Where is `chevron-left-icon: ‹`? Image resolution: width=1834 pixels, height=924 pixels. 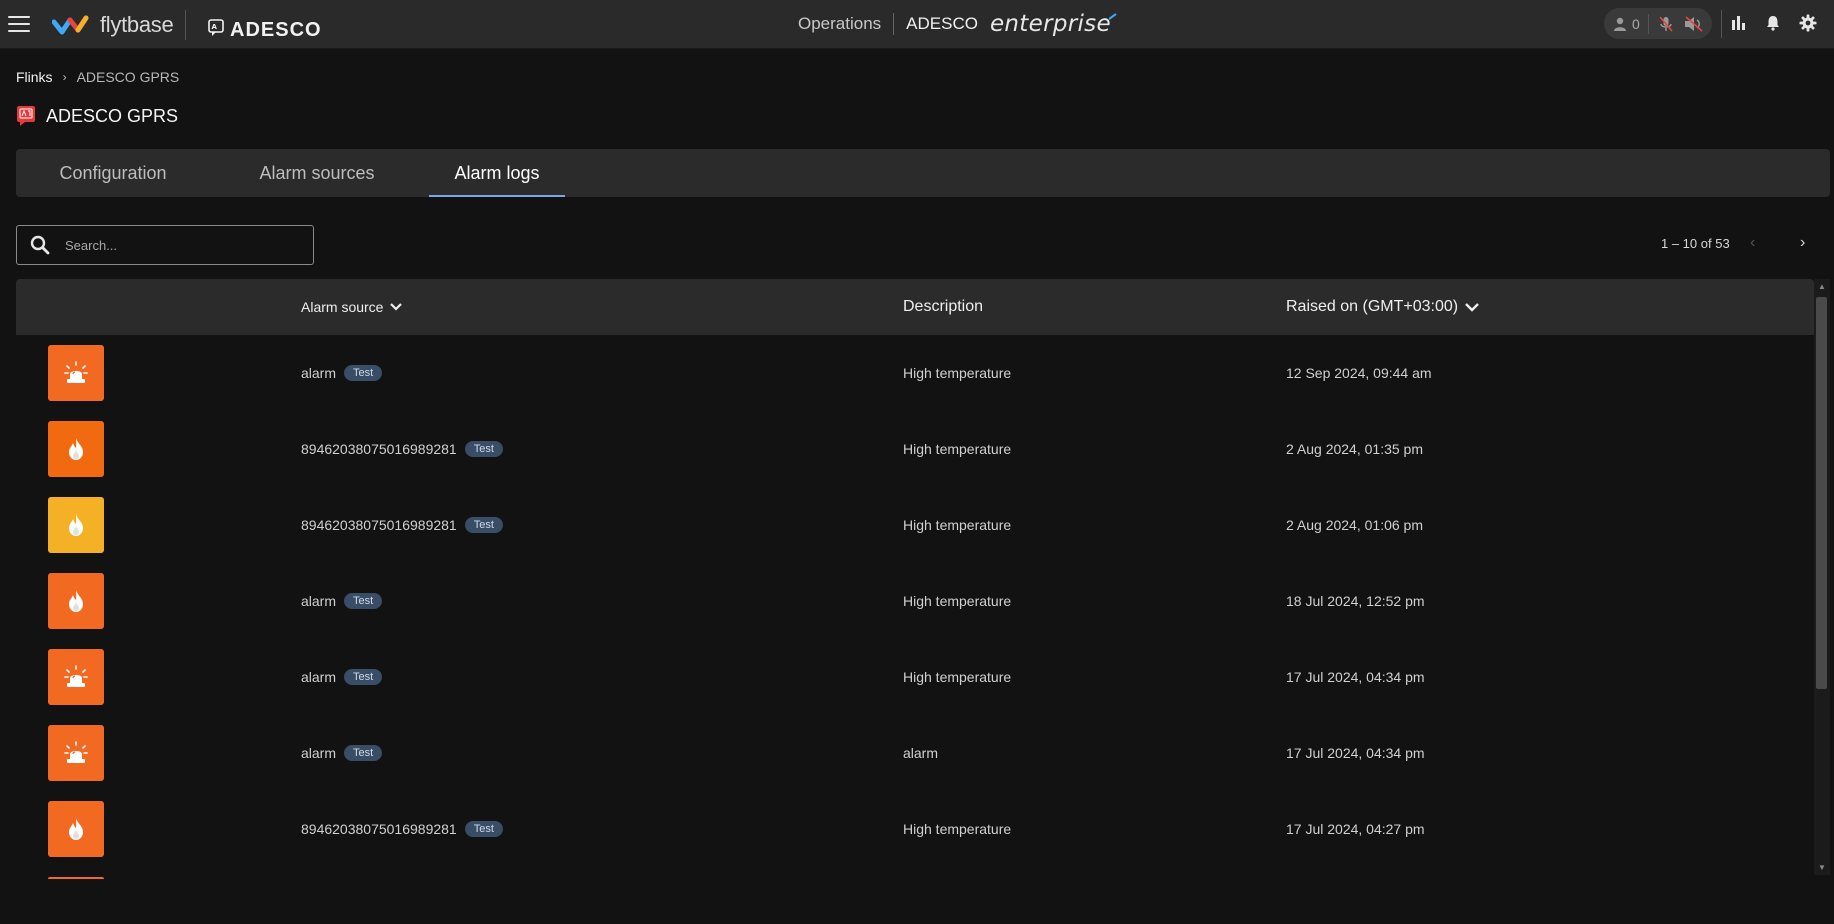
chevron-left-icon: ‹ is located at coordinates (1752, 243).